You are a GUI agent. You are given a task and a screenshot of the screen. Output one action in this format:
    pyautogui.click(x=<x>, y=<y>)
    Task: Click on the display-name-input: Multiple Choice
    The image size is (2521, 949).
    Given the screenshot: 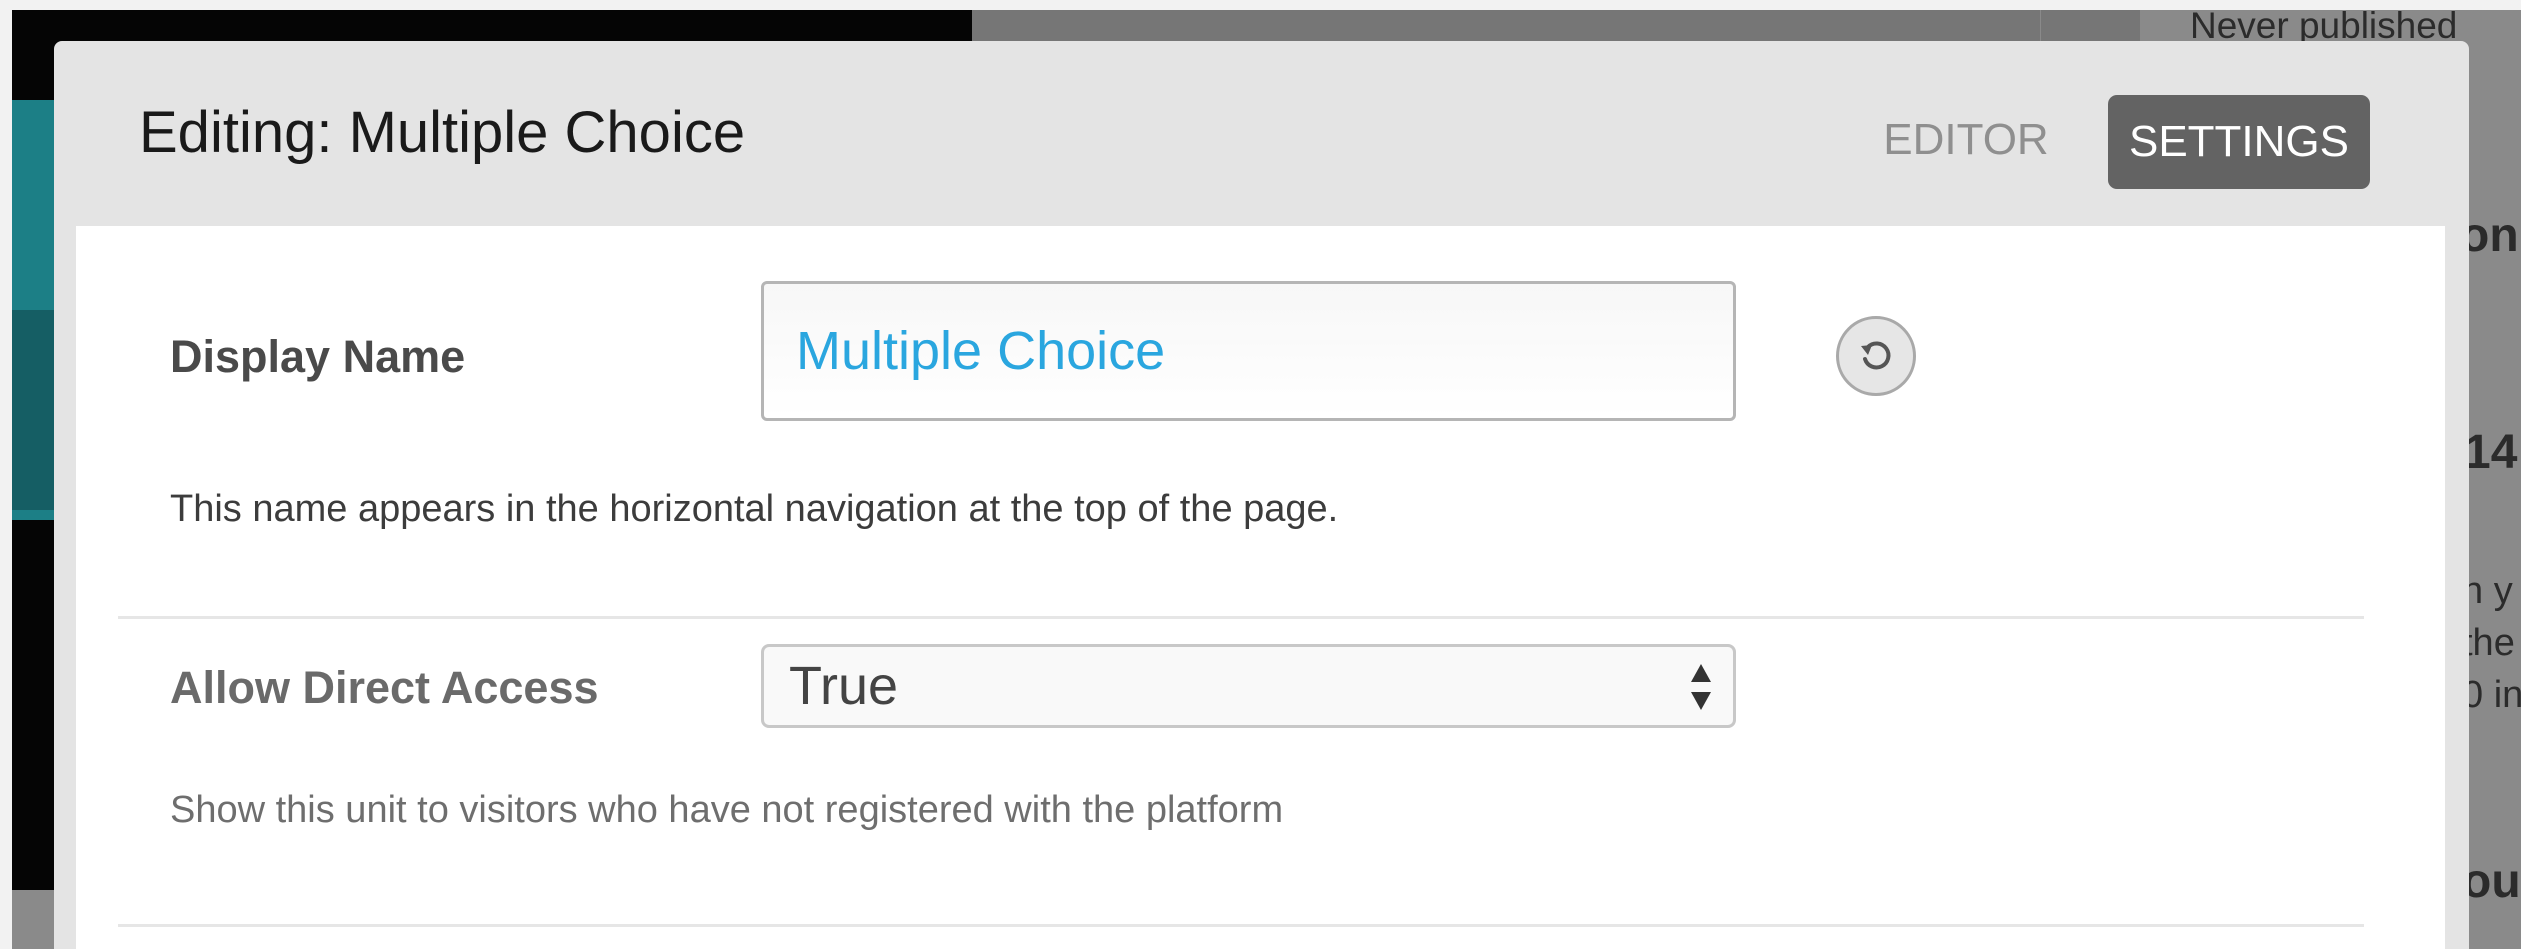 What is the action you would take?
    pyautogui.click(x=1248, y=351)
    